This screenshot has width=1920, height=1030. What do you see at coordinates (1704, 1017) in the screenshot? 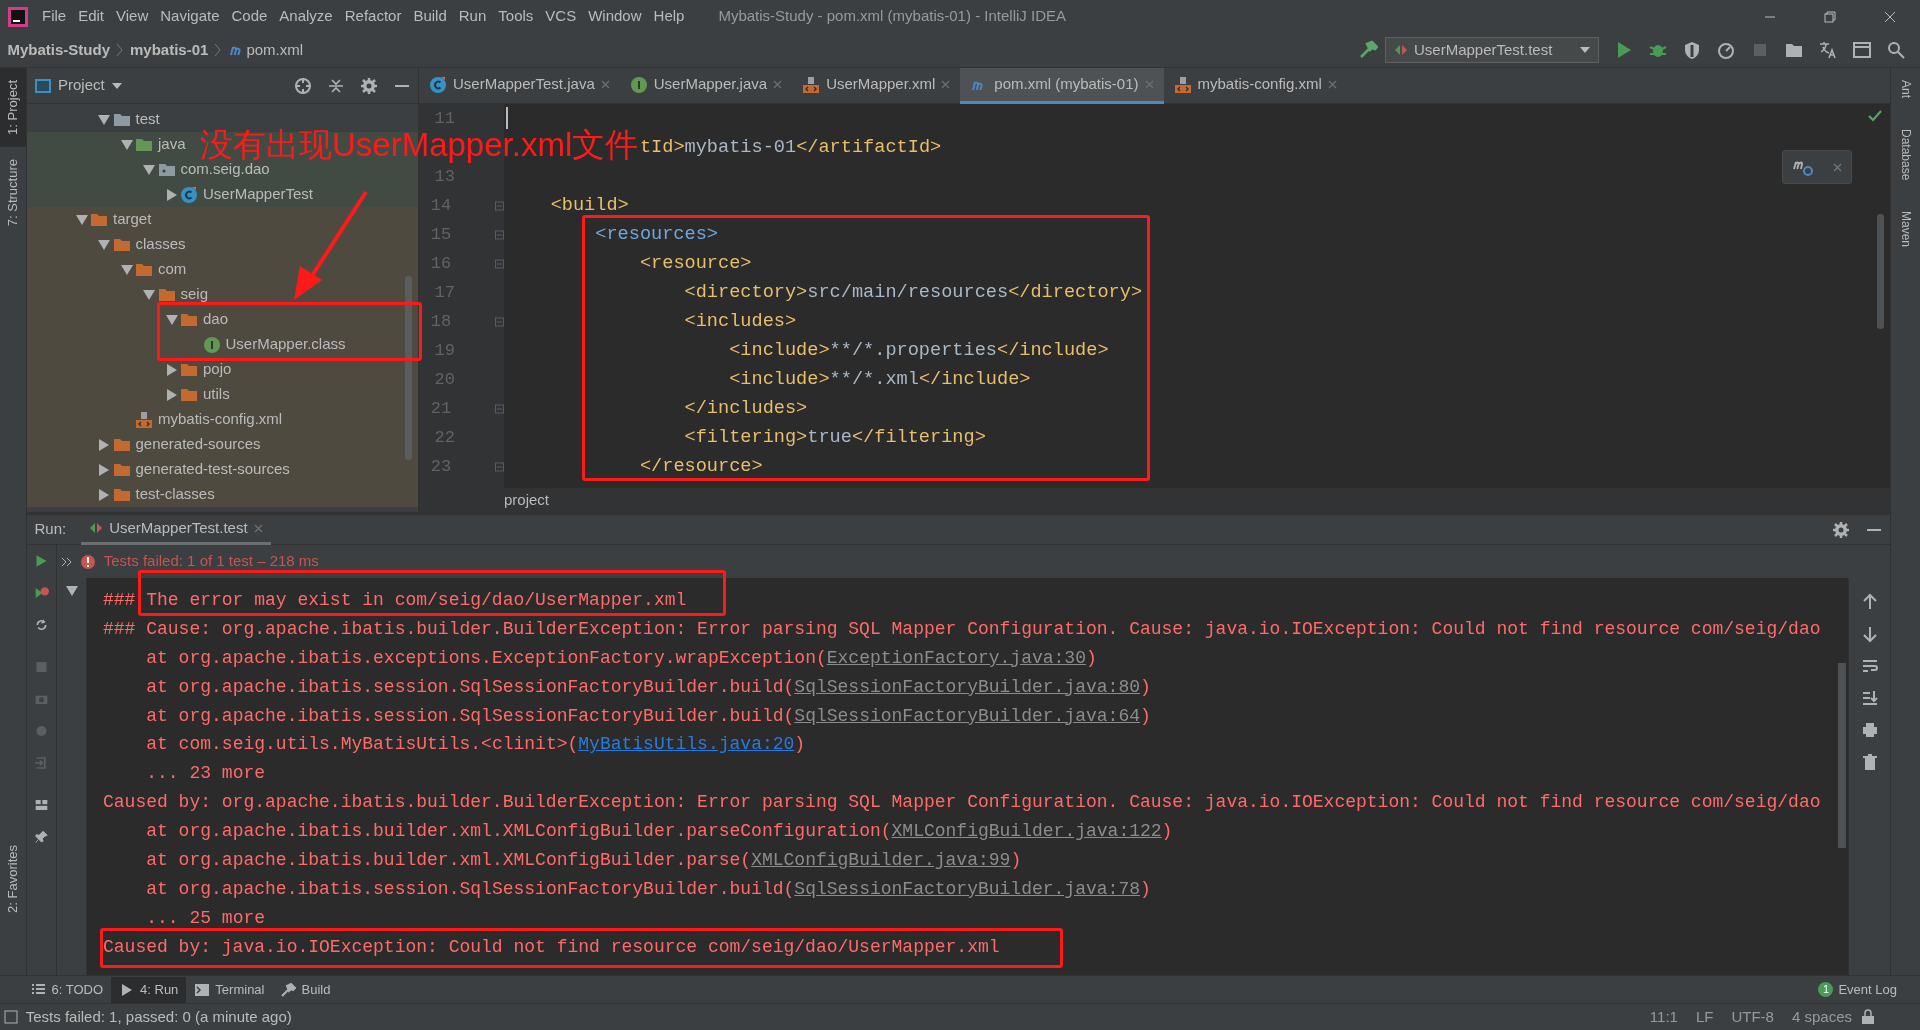
I see `status-item: LF` at bounding box center [1704, 1017].